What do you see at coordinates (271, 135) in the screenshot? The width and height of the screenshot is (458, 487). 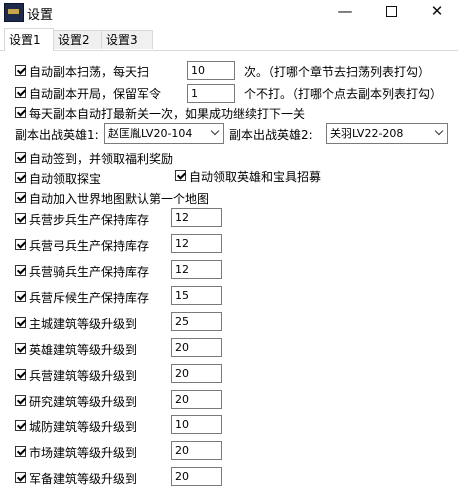 I see `hero2-label: 副本出战英雄2:` at bounding box center [271, 135].